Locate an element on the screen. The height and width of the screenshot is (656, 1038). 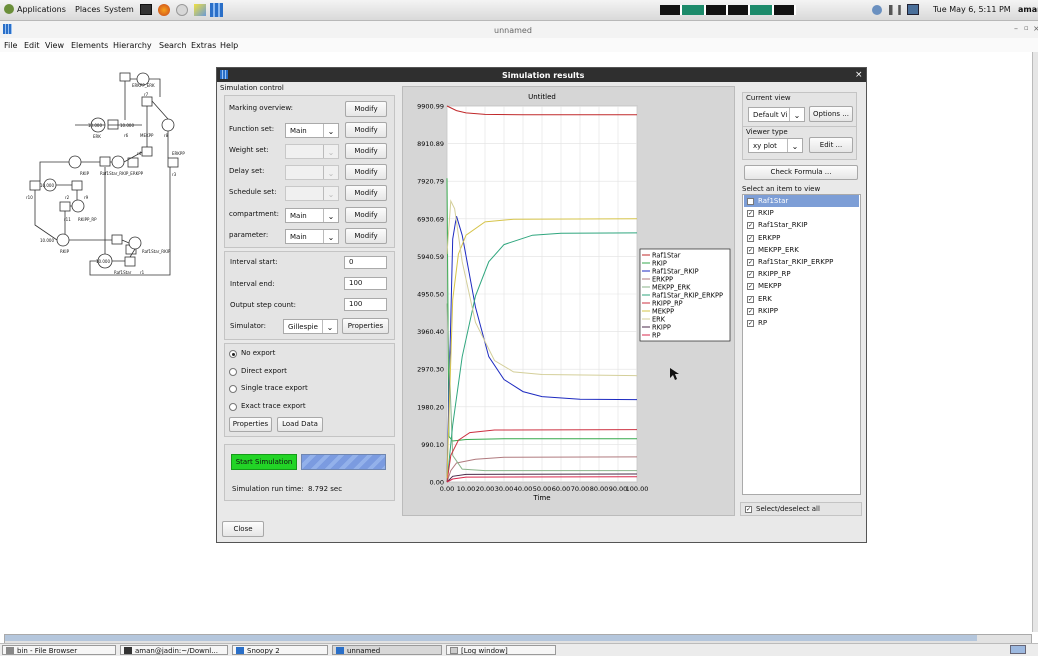
select-all-checkbox: ✓ is located at coordinates (748, 509).